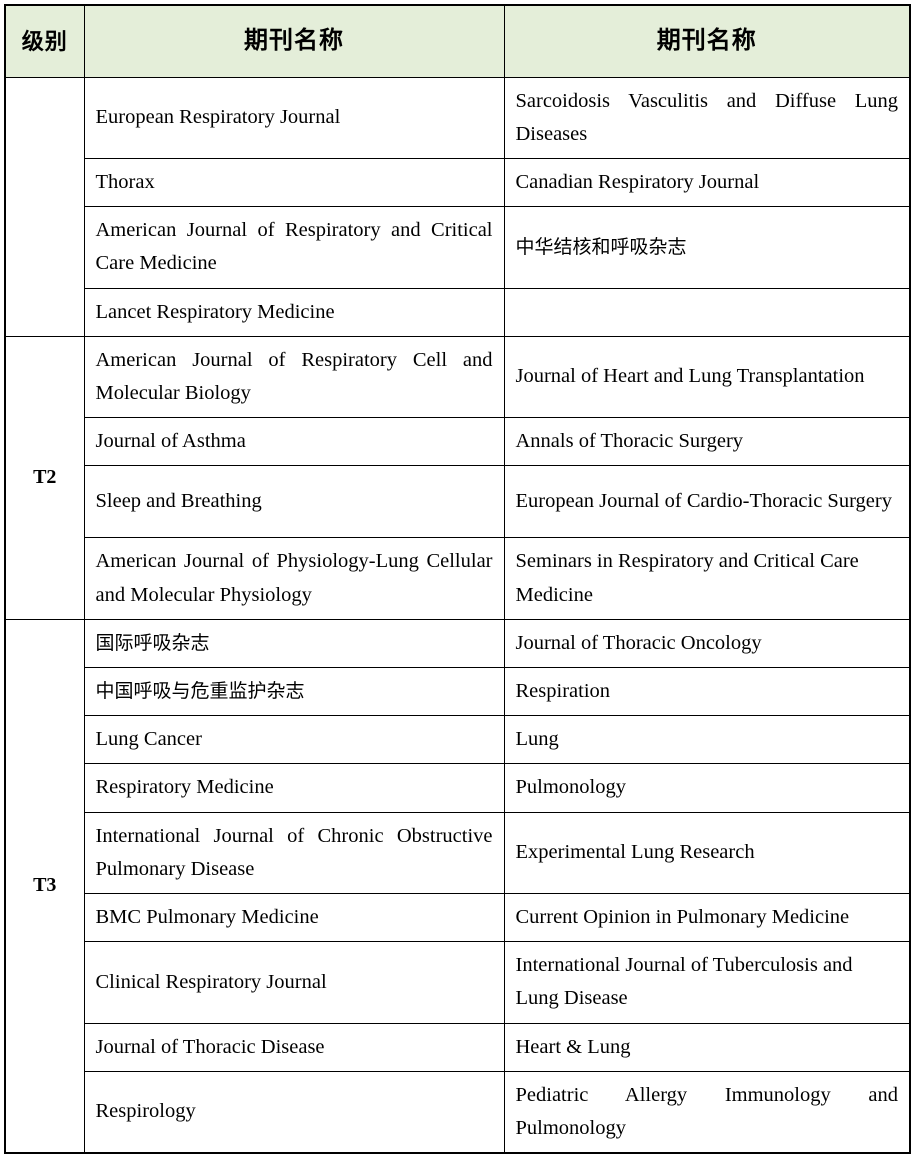 The image size is (913, 1154). I want to click on table-row: Lancet Respiratory Medicine, so click(458, 312).